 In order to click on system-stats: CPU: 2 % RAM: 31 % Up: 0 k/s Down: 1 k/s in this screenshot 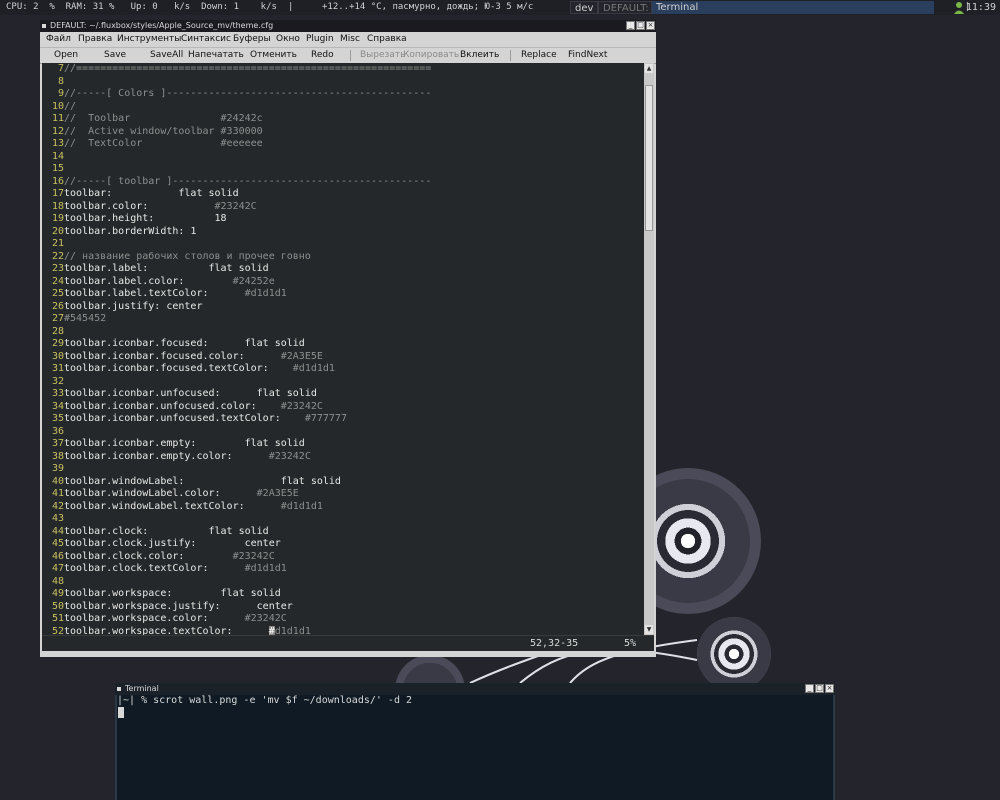, I will do `click(141, 7)`.